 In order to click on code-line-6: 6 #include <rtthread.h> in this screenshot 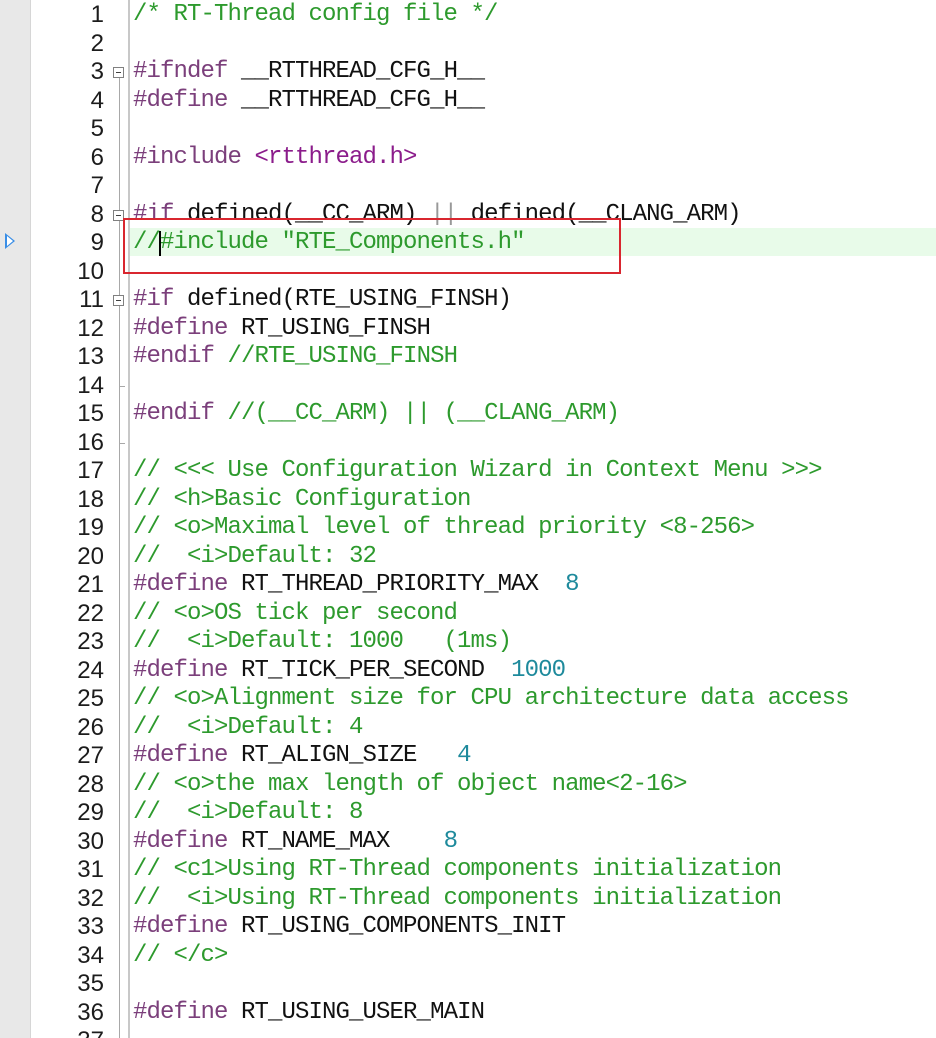, I will do `click(468, 158)`.